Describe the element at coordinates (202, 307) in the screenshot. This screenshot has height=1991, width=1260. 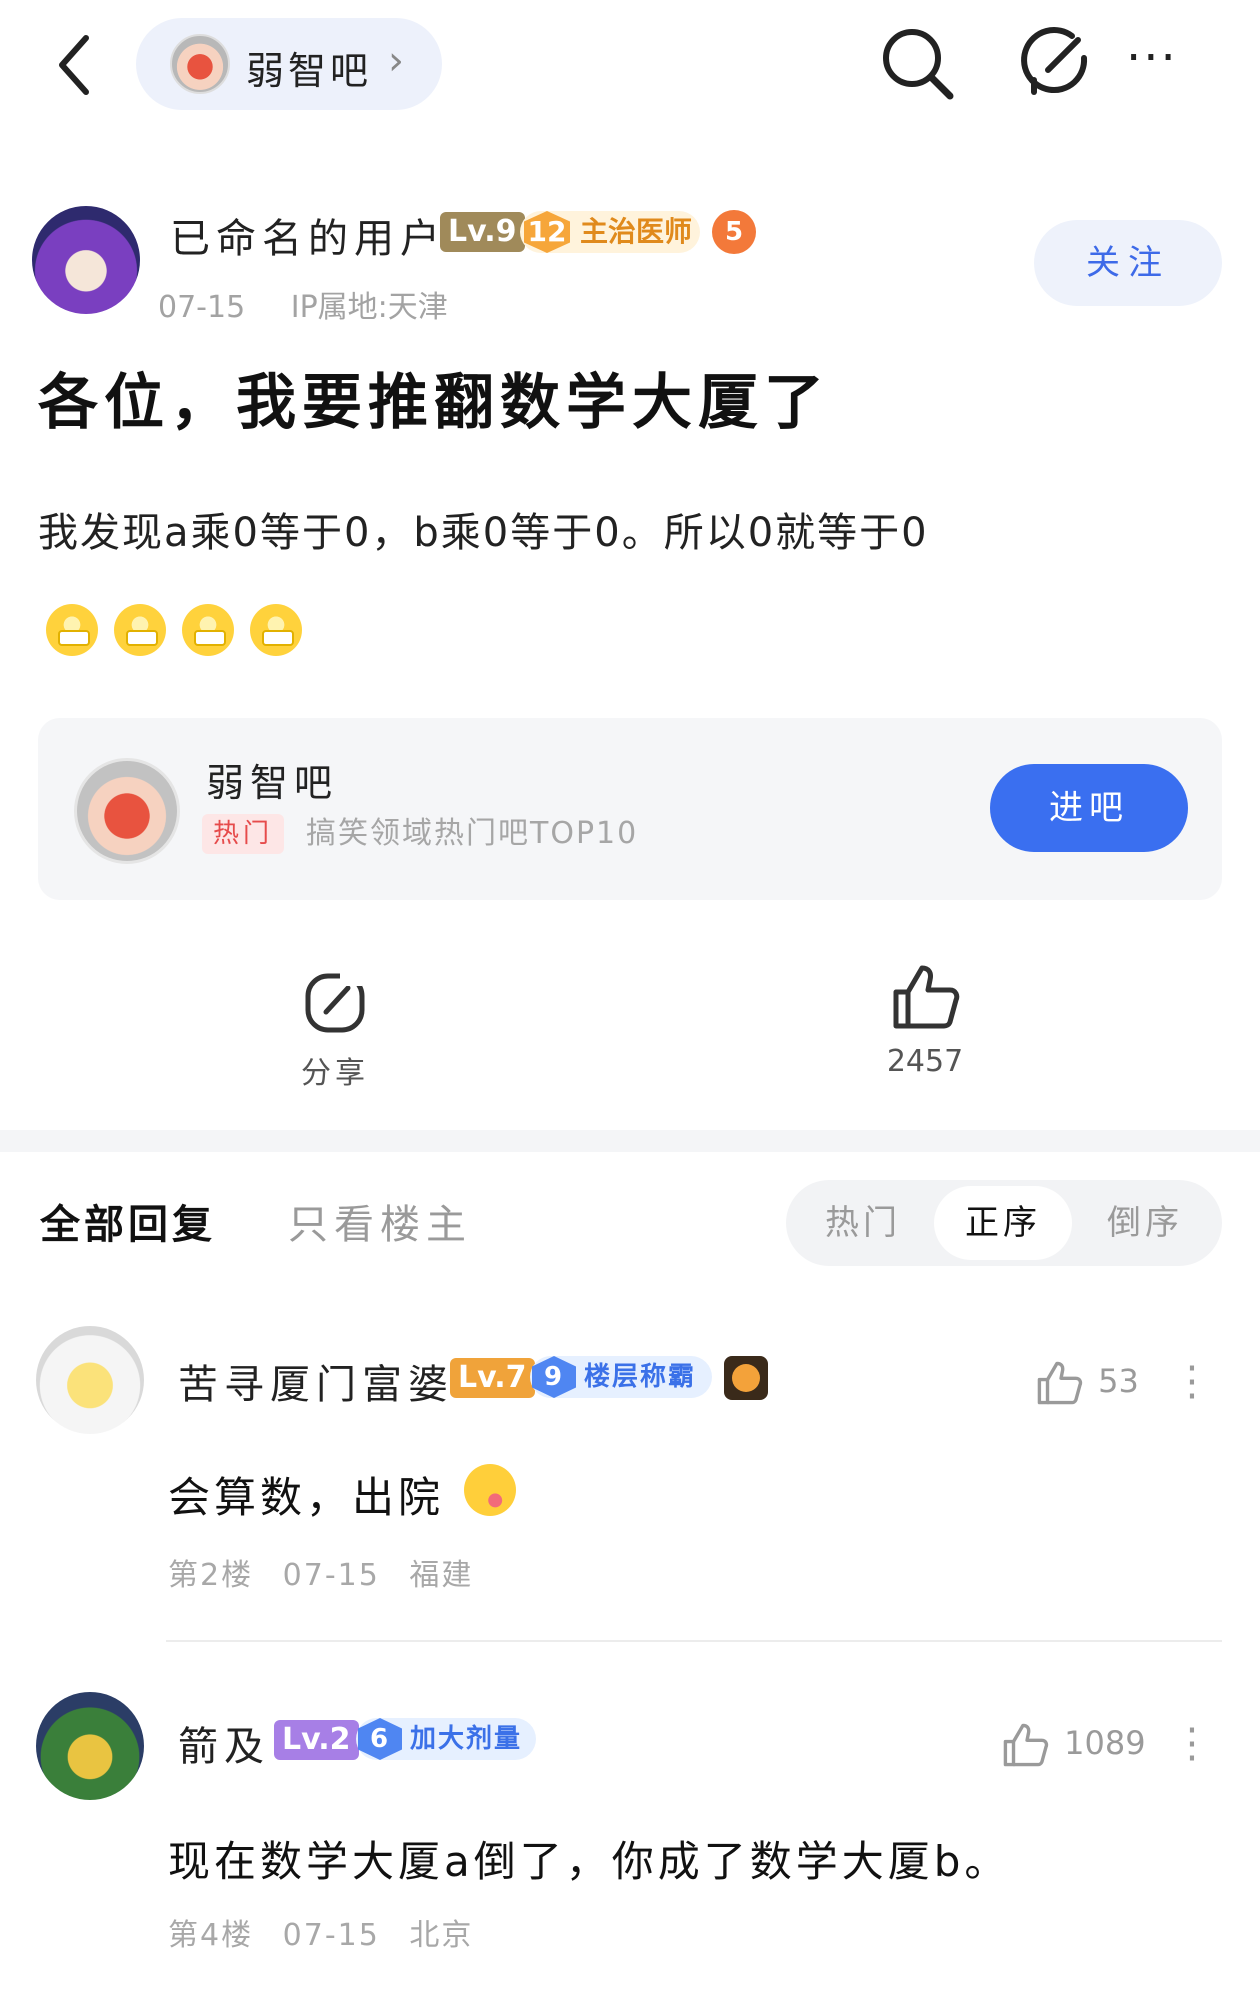
I see `post-date: 07-15` at that location.